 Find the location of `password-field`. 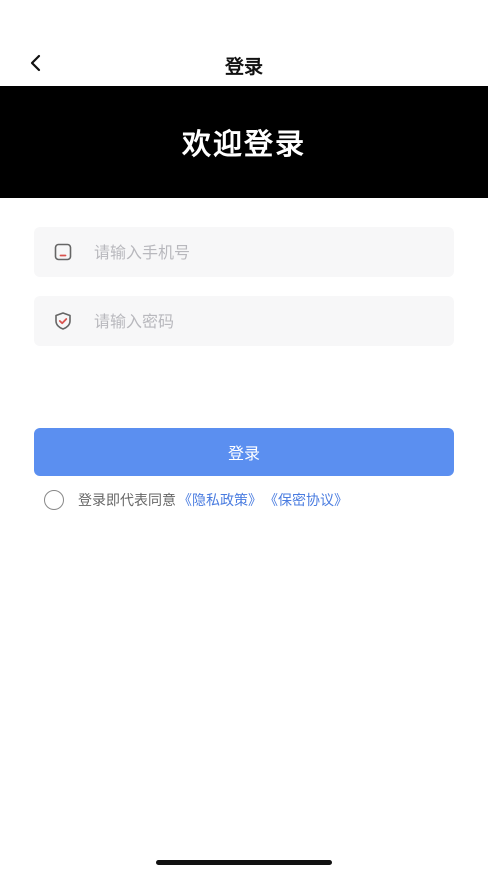

password-field is located at coordinates (244, 321).